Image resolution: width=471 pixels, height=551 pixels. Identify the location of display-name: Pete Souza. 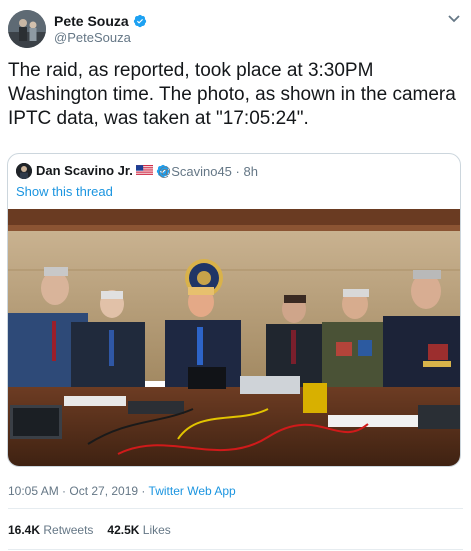
(100, 21).